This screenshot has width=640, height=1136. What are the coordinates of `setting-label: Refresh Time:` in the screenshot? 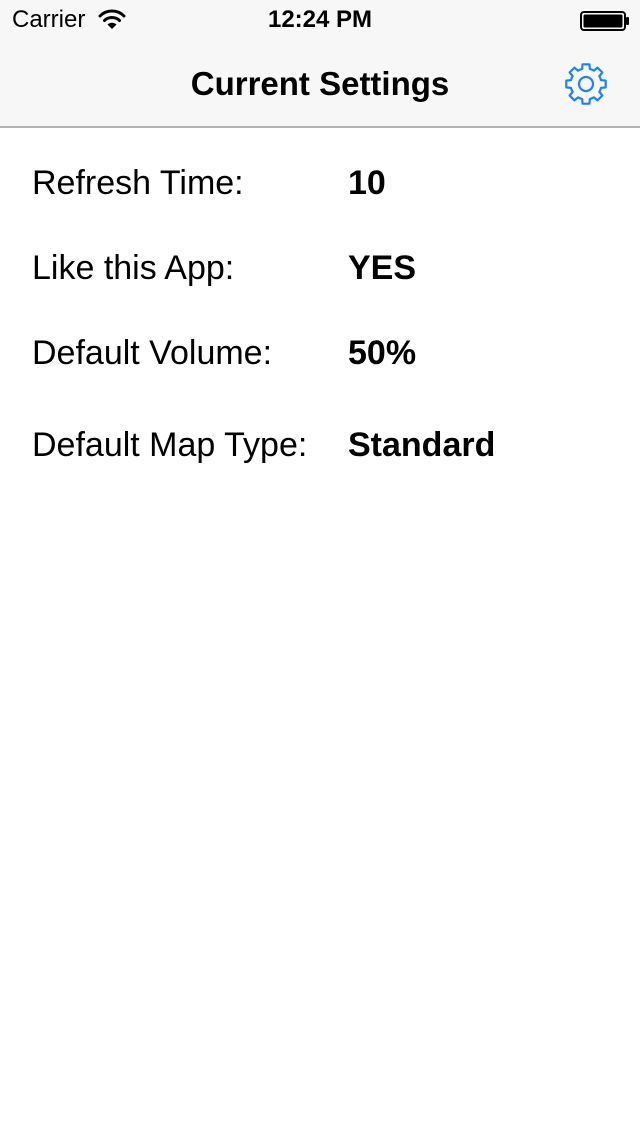 It's located at (138, 183).